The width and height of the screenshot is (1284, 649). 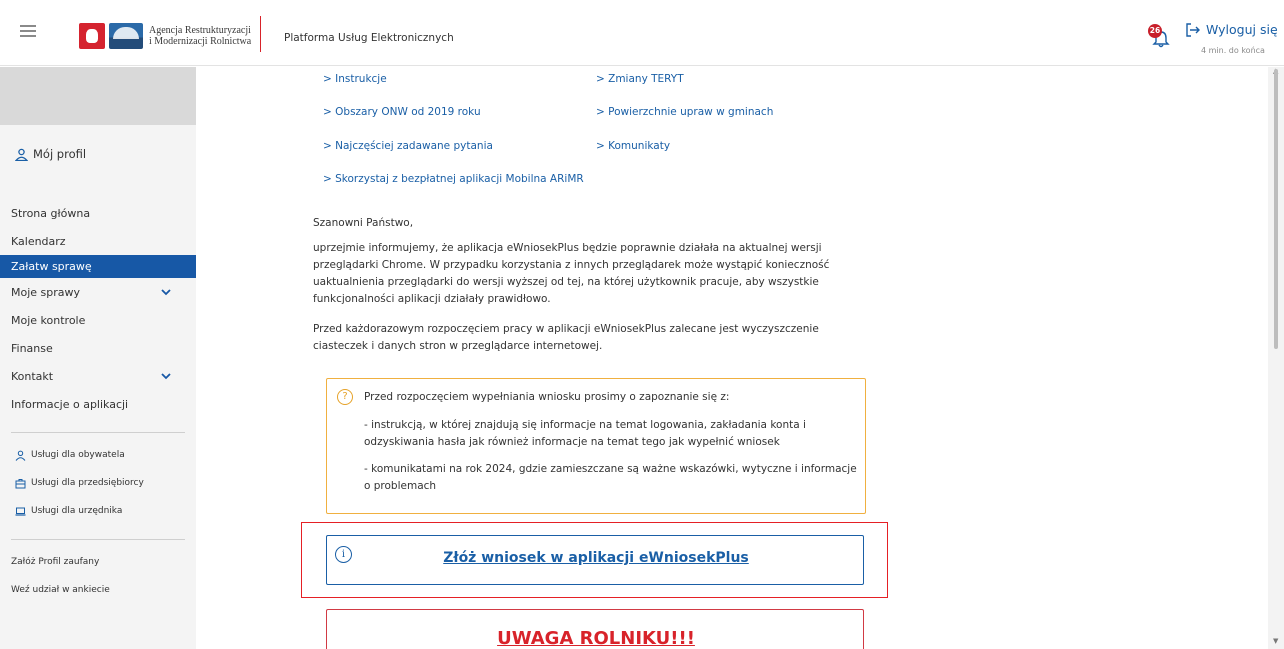 I want to click on logout-icon, so click(x=1193, y=29).